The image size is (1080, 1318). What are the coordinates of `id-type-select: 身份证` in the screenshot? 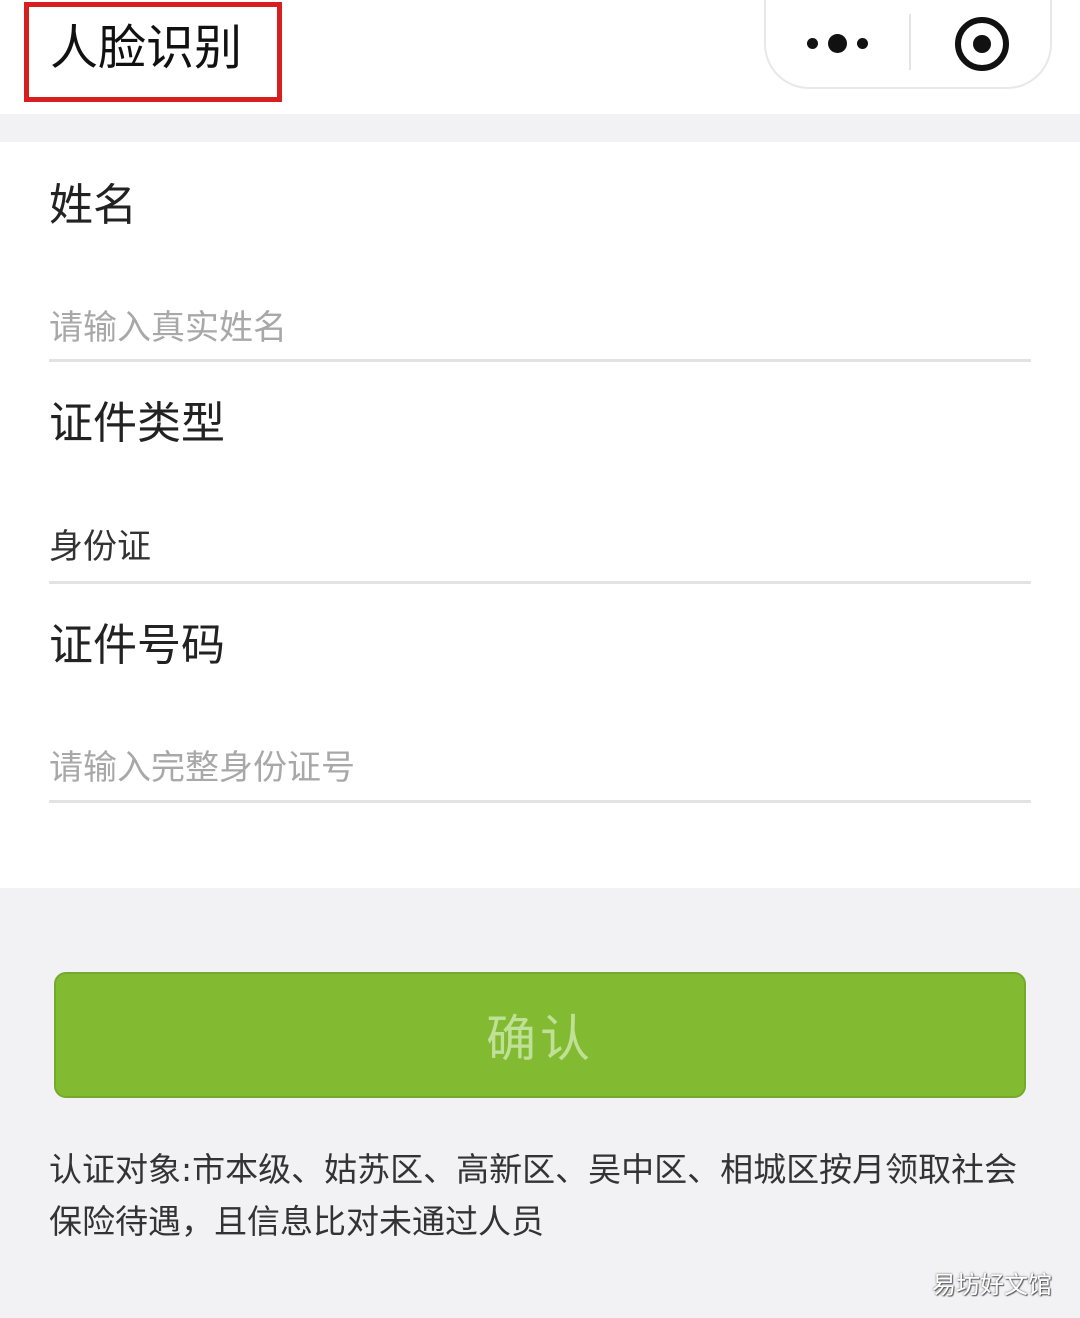 It's located at (100, 547).